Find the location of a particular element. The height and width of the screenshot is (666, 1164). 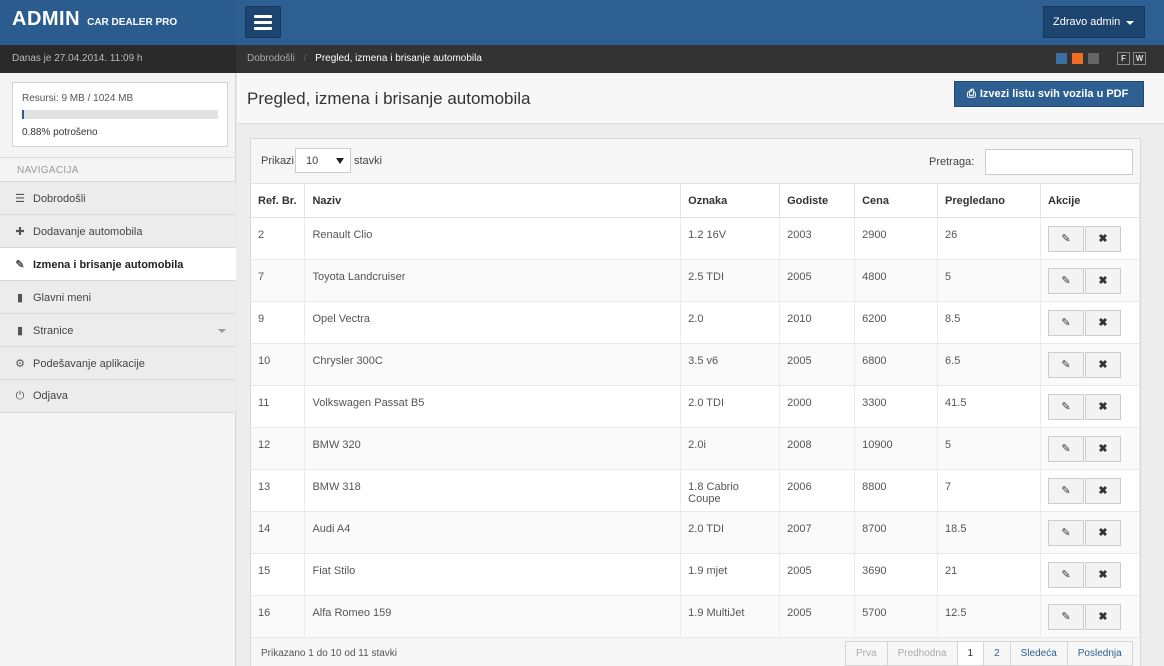

table-cell: 2.0 is located at coordinates (730, 322).